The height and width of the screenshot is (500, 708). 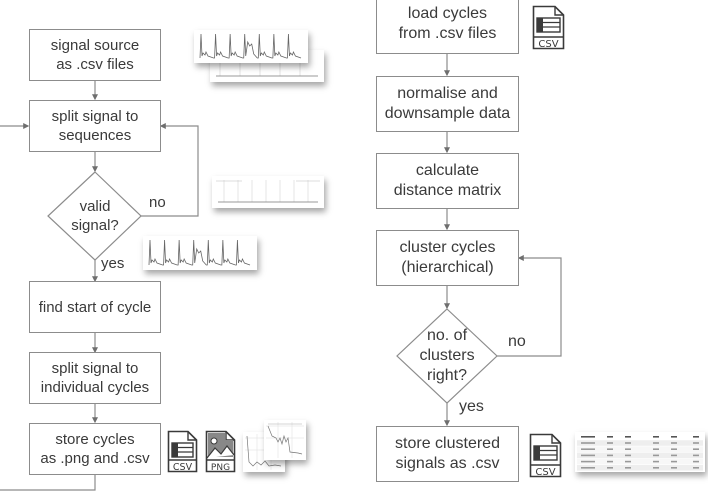 I want to click on cluster-table-preview, so click(x=640, y=452).